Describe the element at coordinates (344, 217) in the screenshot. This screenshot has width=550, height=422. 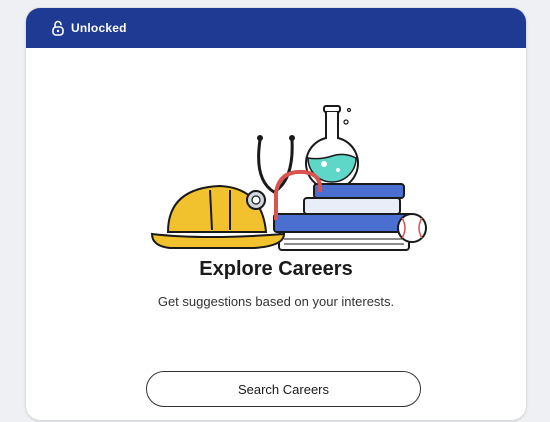
I see `books-icon` at that location.